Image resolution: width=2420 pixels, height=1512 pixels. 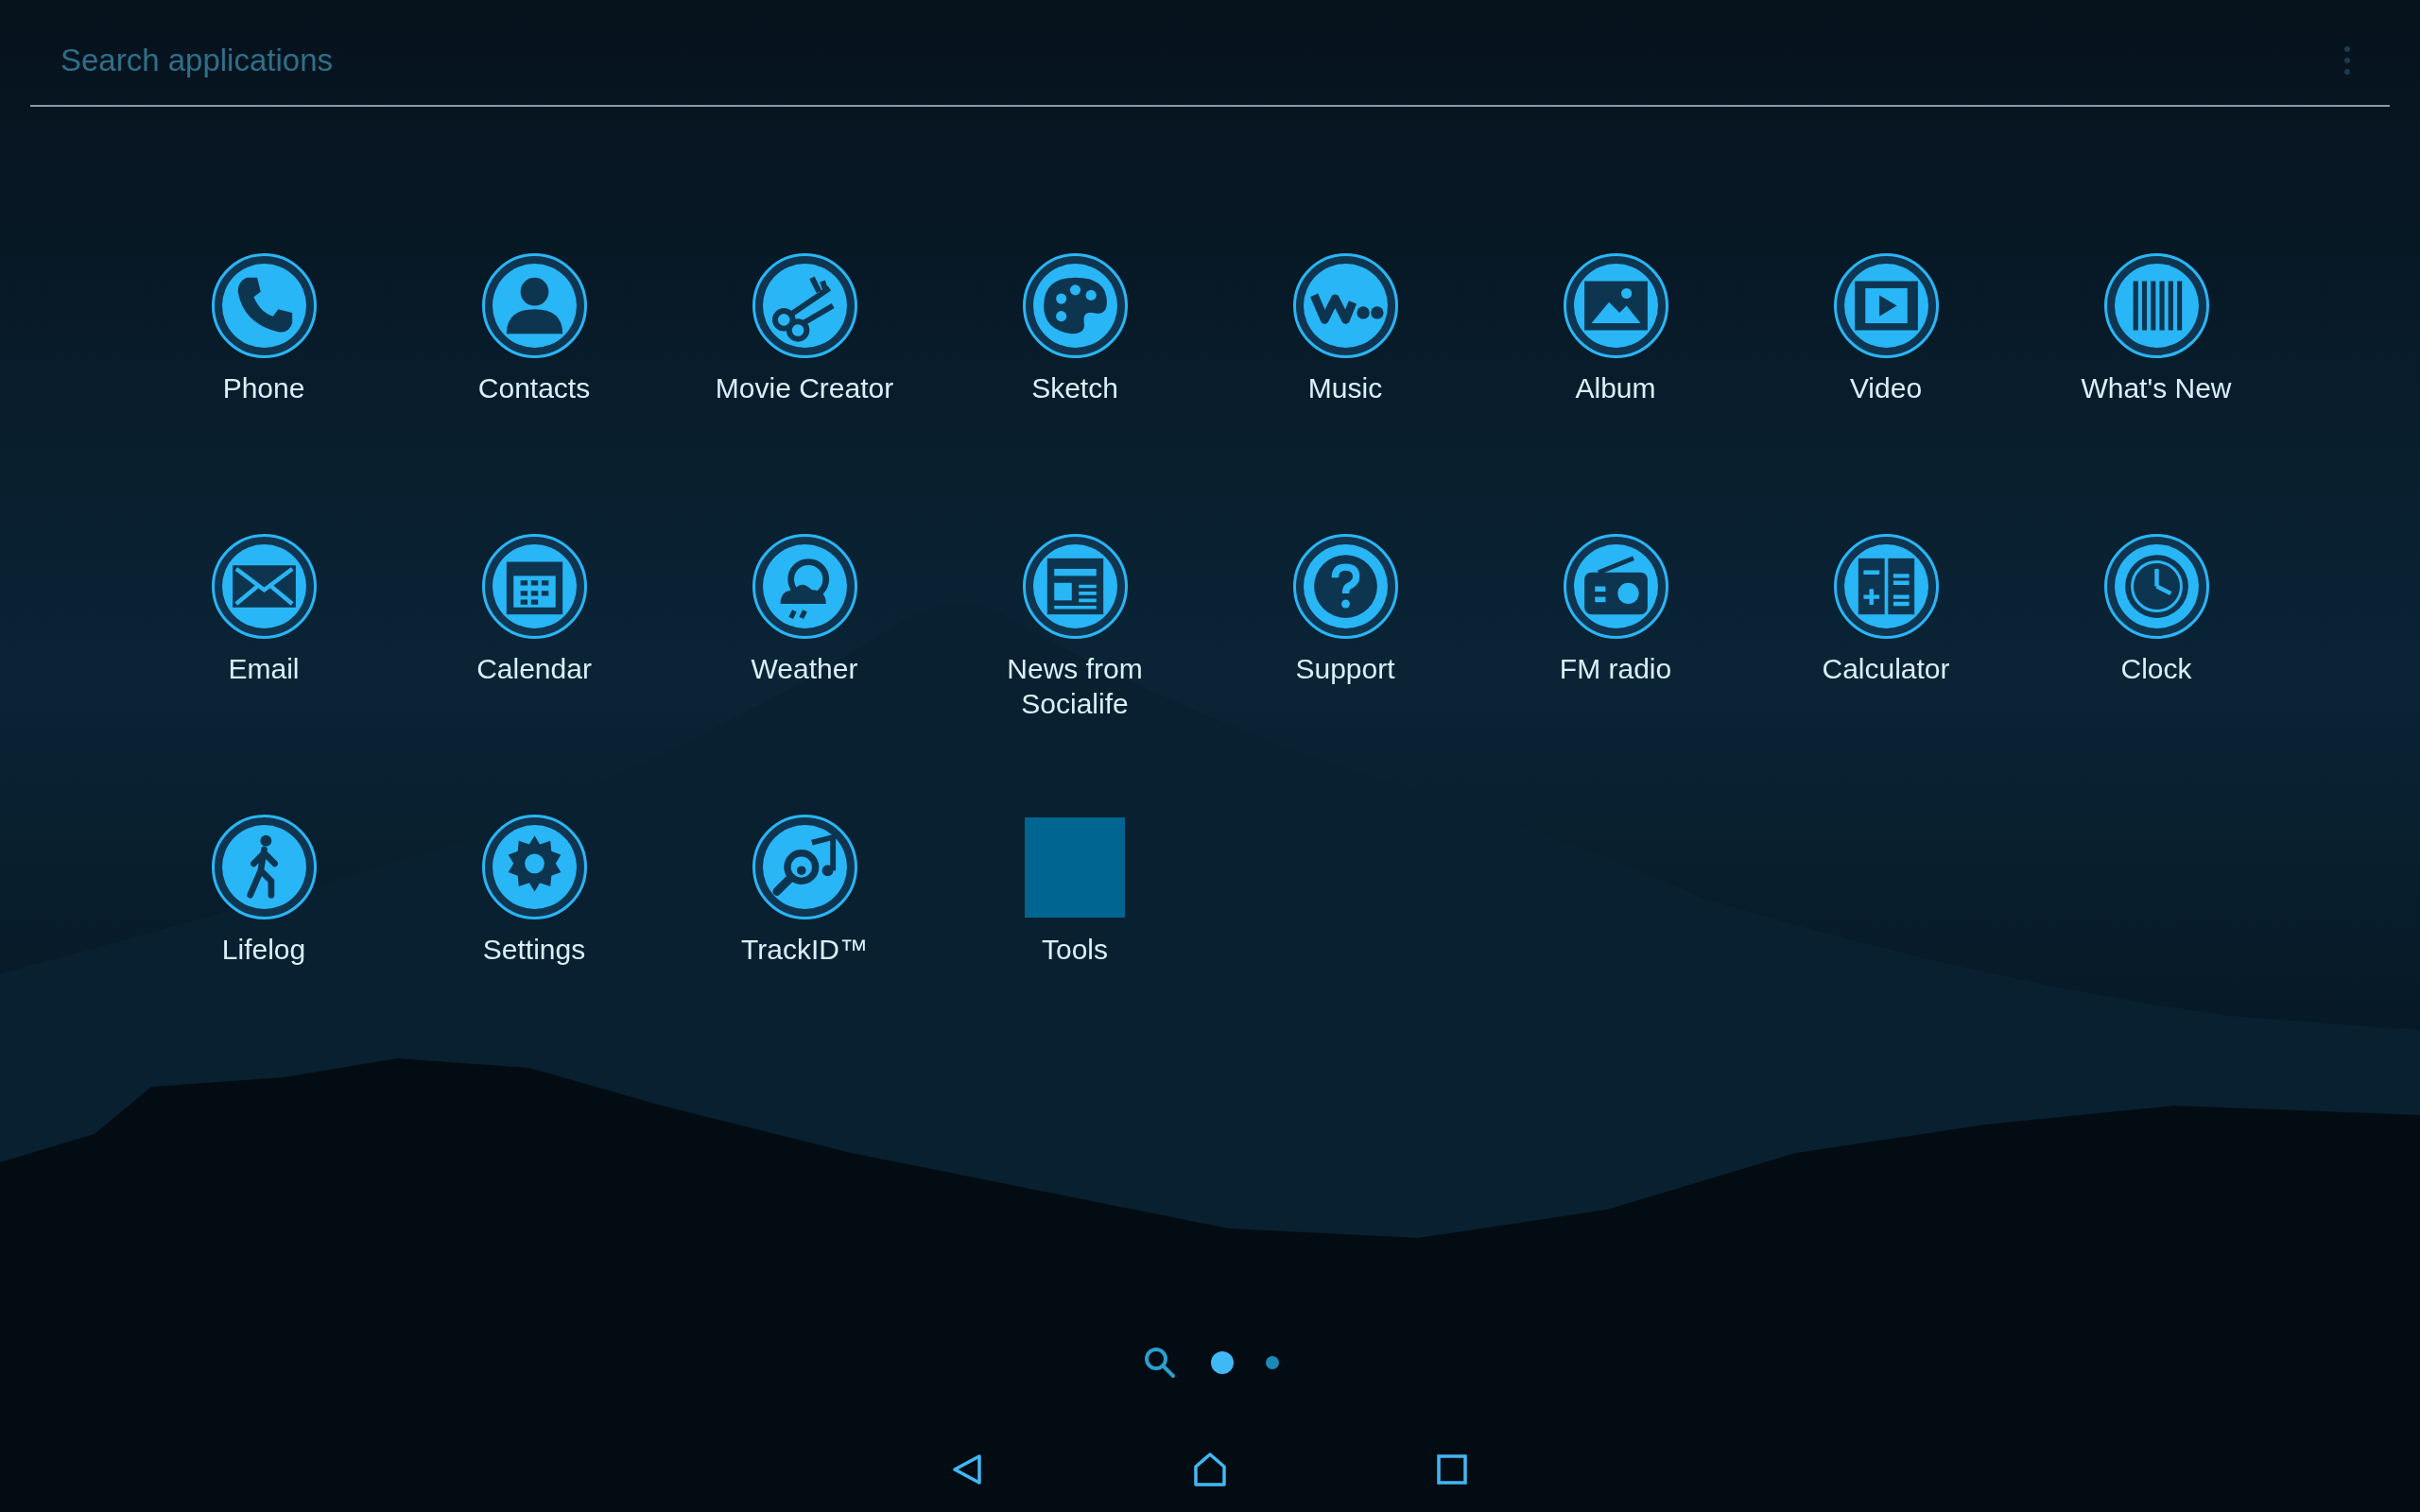 What do you see at coordinates (534, 891) in the screenshot?
I see `app-shortcut: Settings` at bounding box center [534, 891].